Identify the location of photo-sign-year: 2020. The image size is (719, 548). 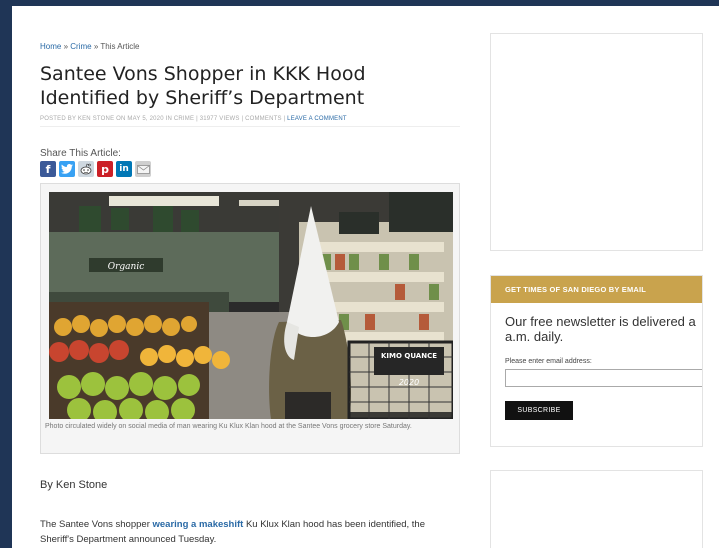
(409, 382).